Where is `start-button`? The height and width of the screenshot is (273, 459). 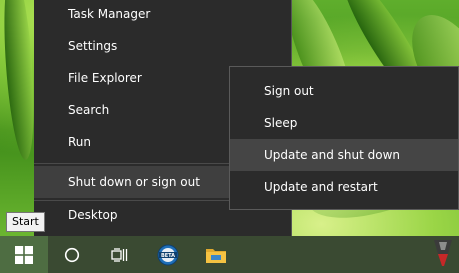
start-button is located at coordinates (24, 254).